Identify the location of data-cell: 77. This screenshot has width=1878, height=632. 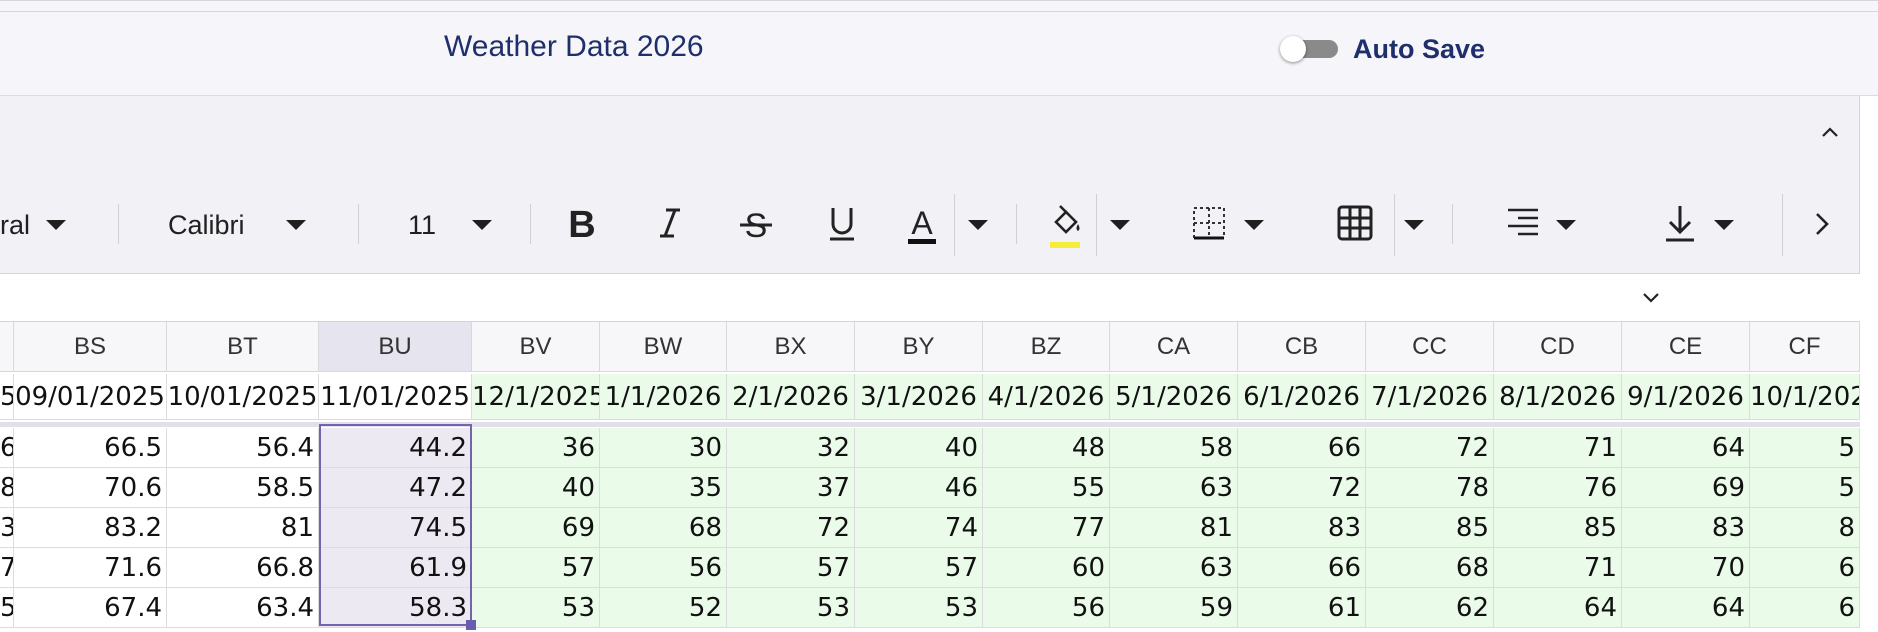
(1046, 528).